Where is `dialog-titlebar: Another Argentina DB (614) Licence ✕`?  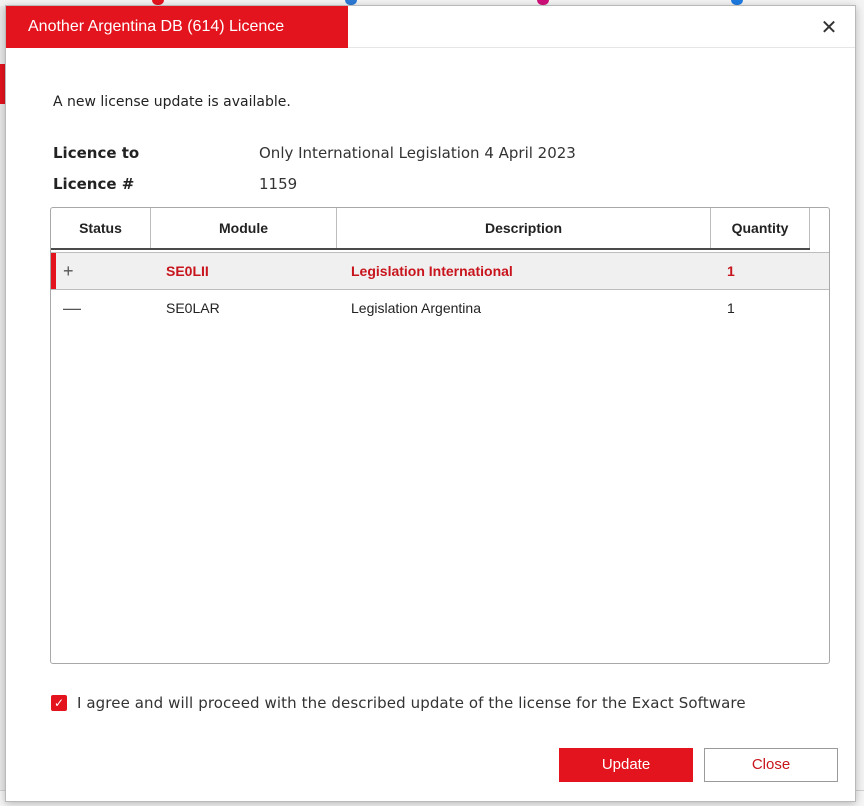
dialog-titlebar: Another Argentina DB (614) Licence ✕ is located at coordinates (430, 27).